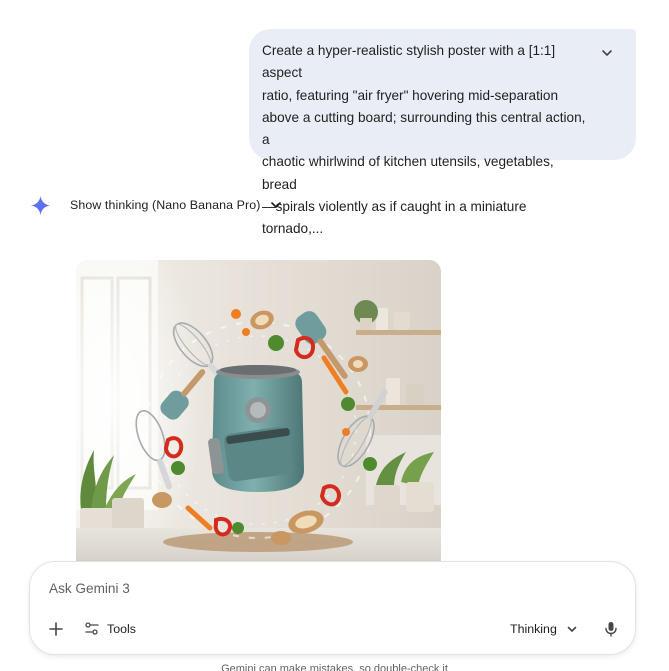 The width and height of the screenshot is (669, 671). What do you see at coordinates (256, 428) in the screenshot?
I see `air-fryer` at bounding box center [256, 428].